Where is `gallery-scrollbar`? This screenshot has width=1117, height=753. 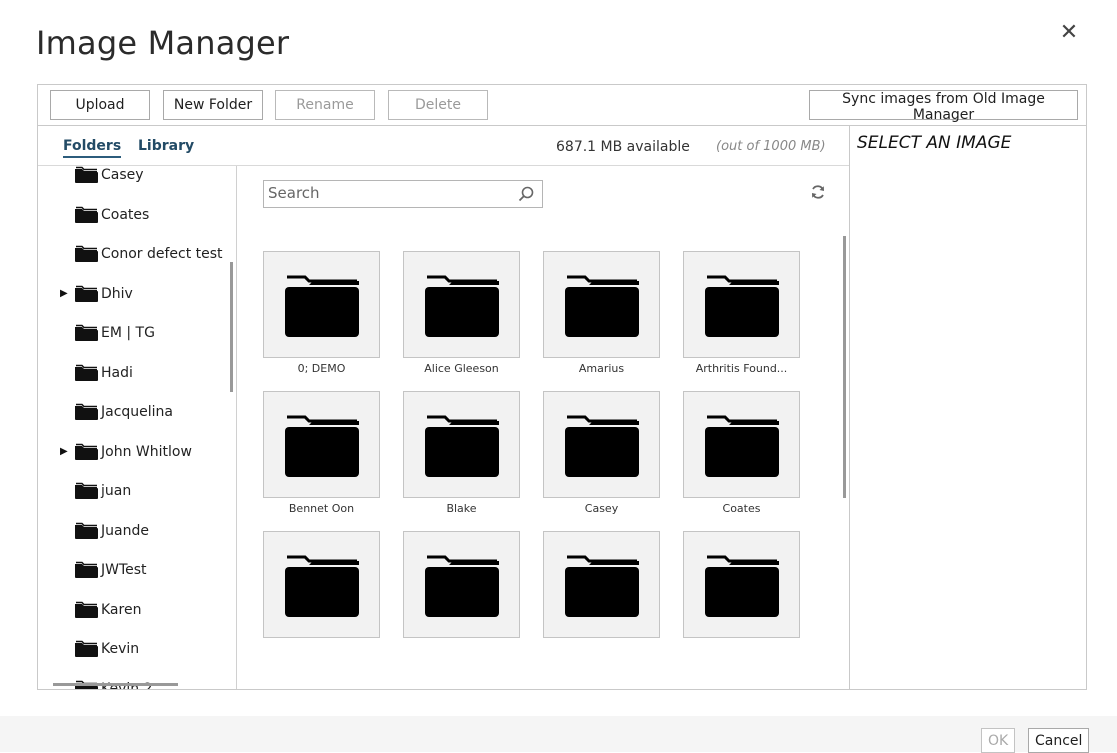 gallery-scrollbar is located at coordinates (844, 367).